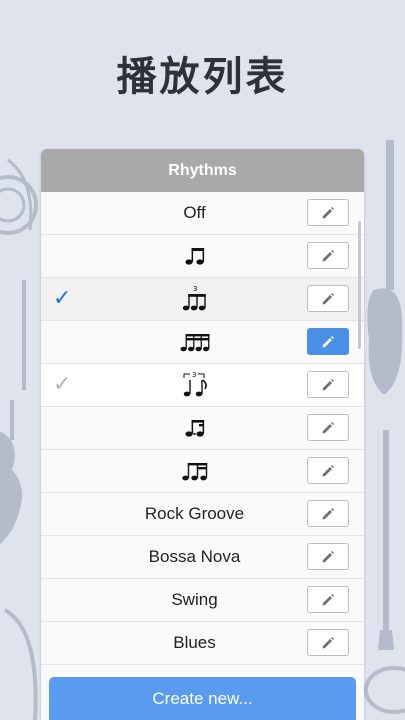 The height and width of the screenshot is (720, 405). I want to click on rhythm-label: Off, so click(194, 212).